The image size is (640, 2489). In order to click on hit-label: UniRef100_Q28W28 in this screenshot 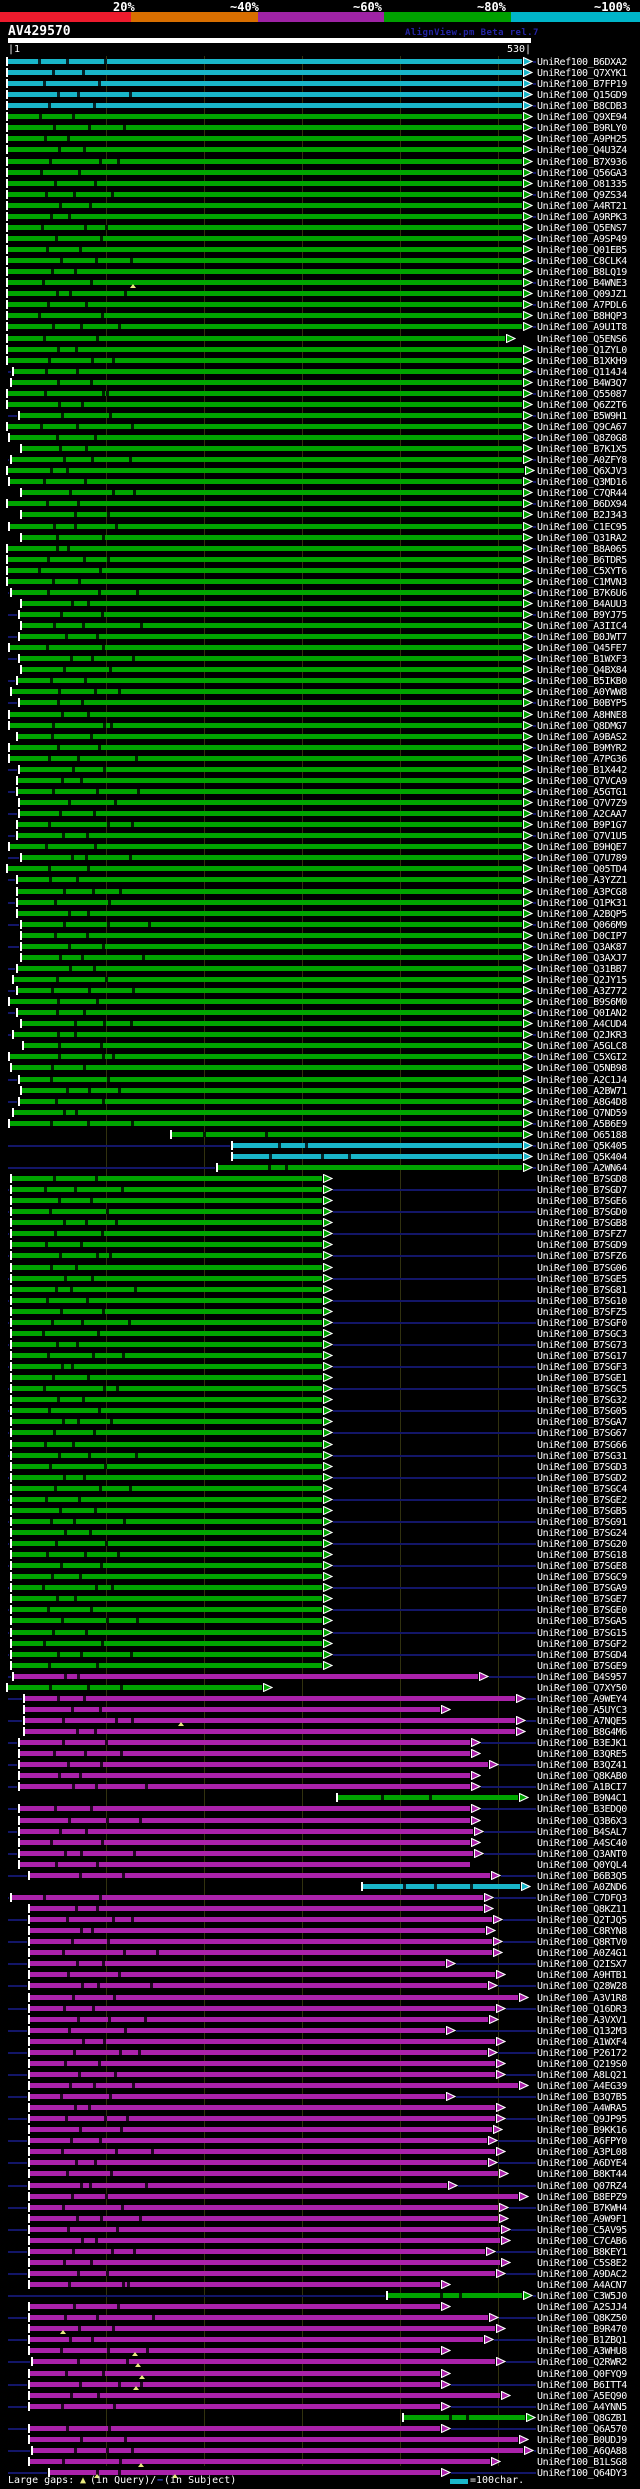, I will do `click(582, 1986)`.